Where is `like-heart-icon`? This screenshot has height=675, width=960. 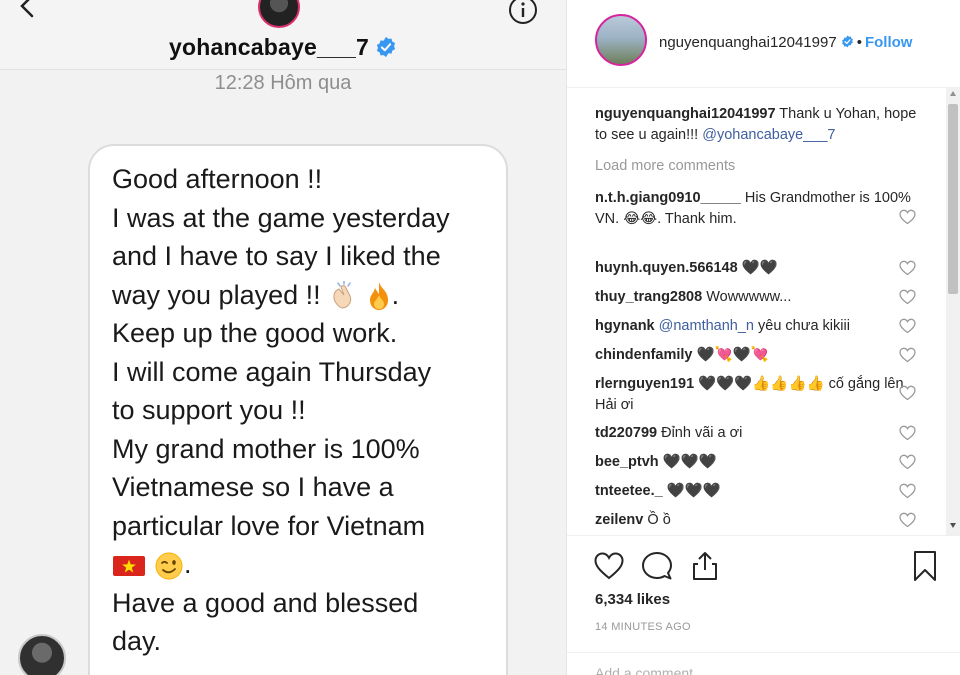
like-heart-icon is located at coordinates (609, 566).